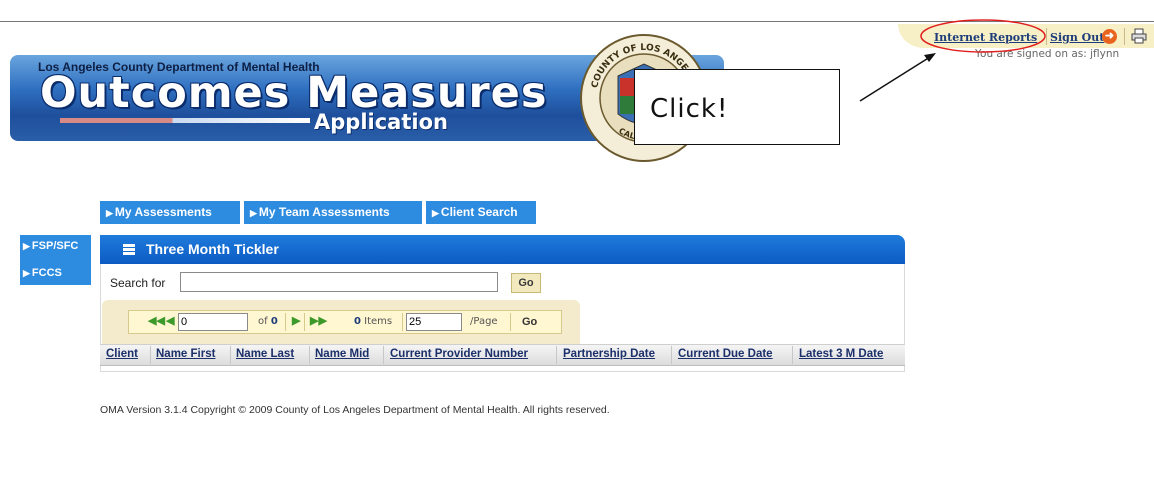 This screenshot has width=1154, height=485. Describe the element at coordinates (213, 322) in the screenshot. I see `page-number-input` at that location.